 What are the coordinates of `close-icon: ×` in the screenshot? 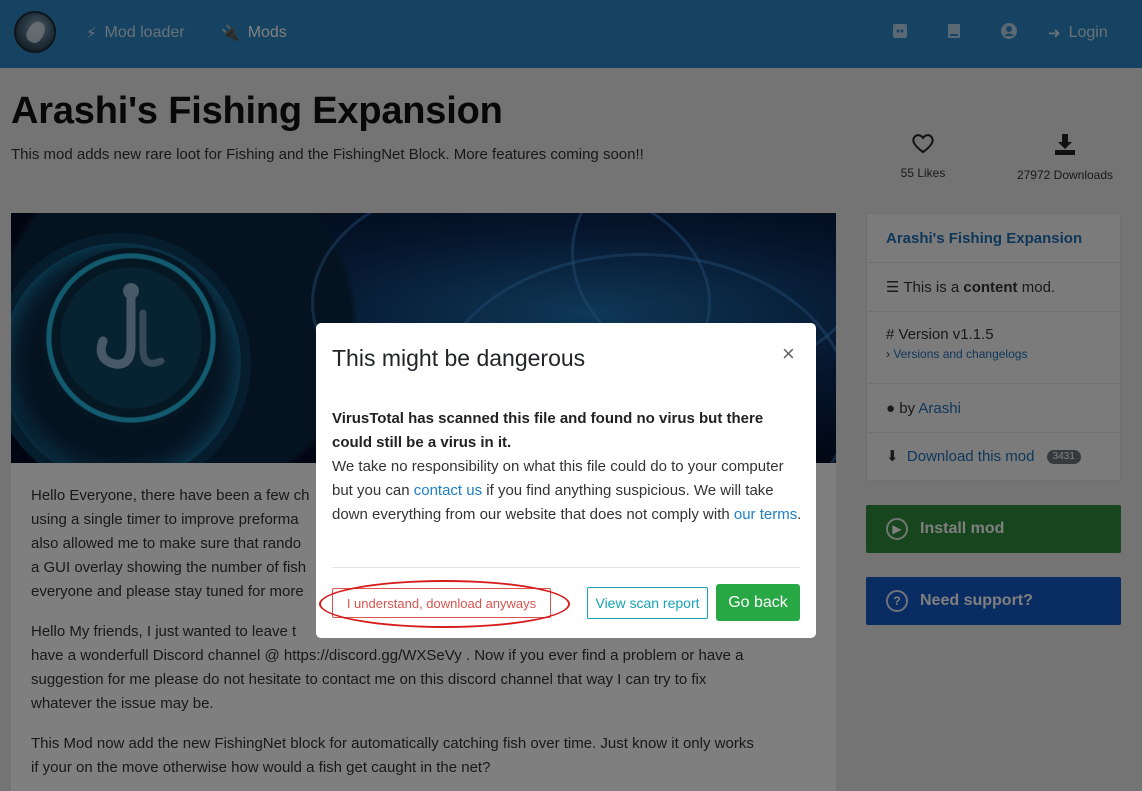 It's located at (788, 354).